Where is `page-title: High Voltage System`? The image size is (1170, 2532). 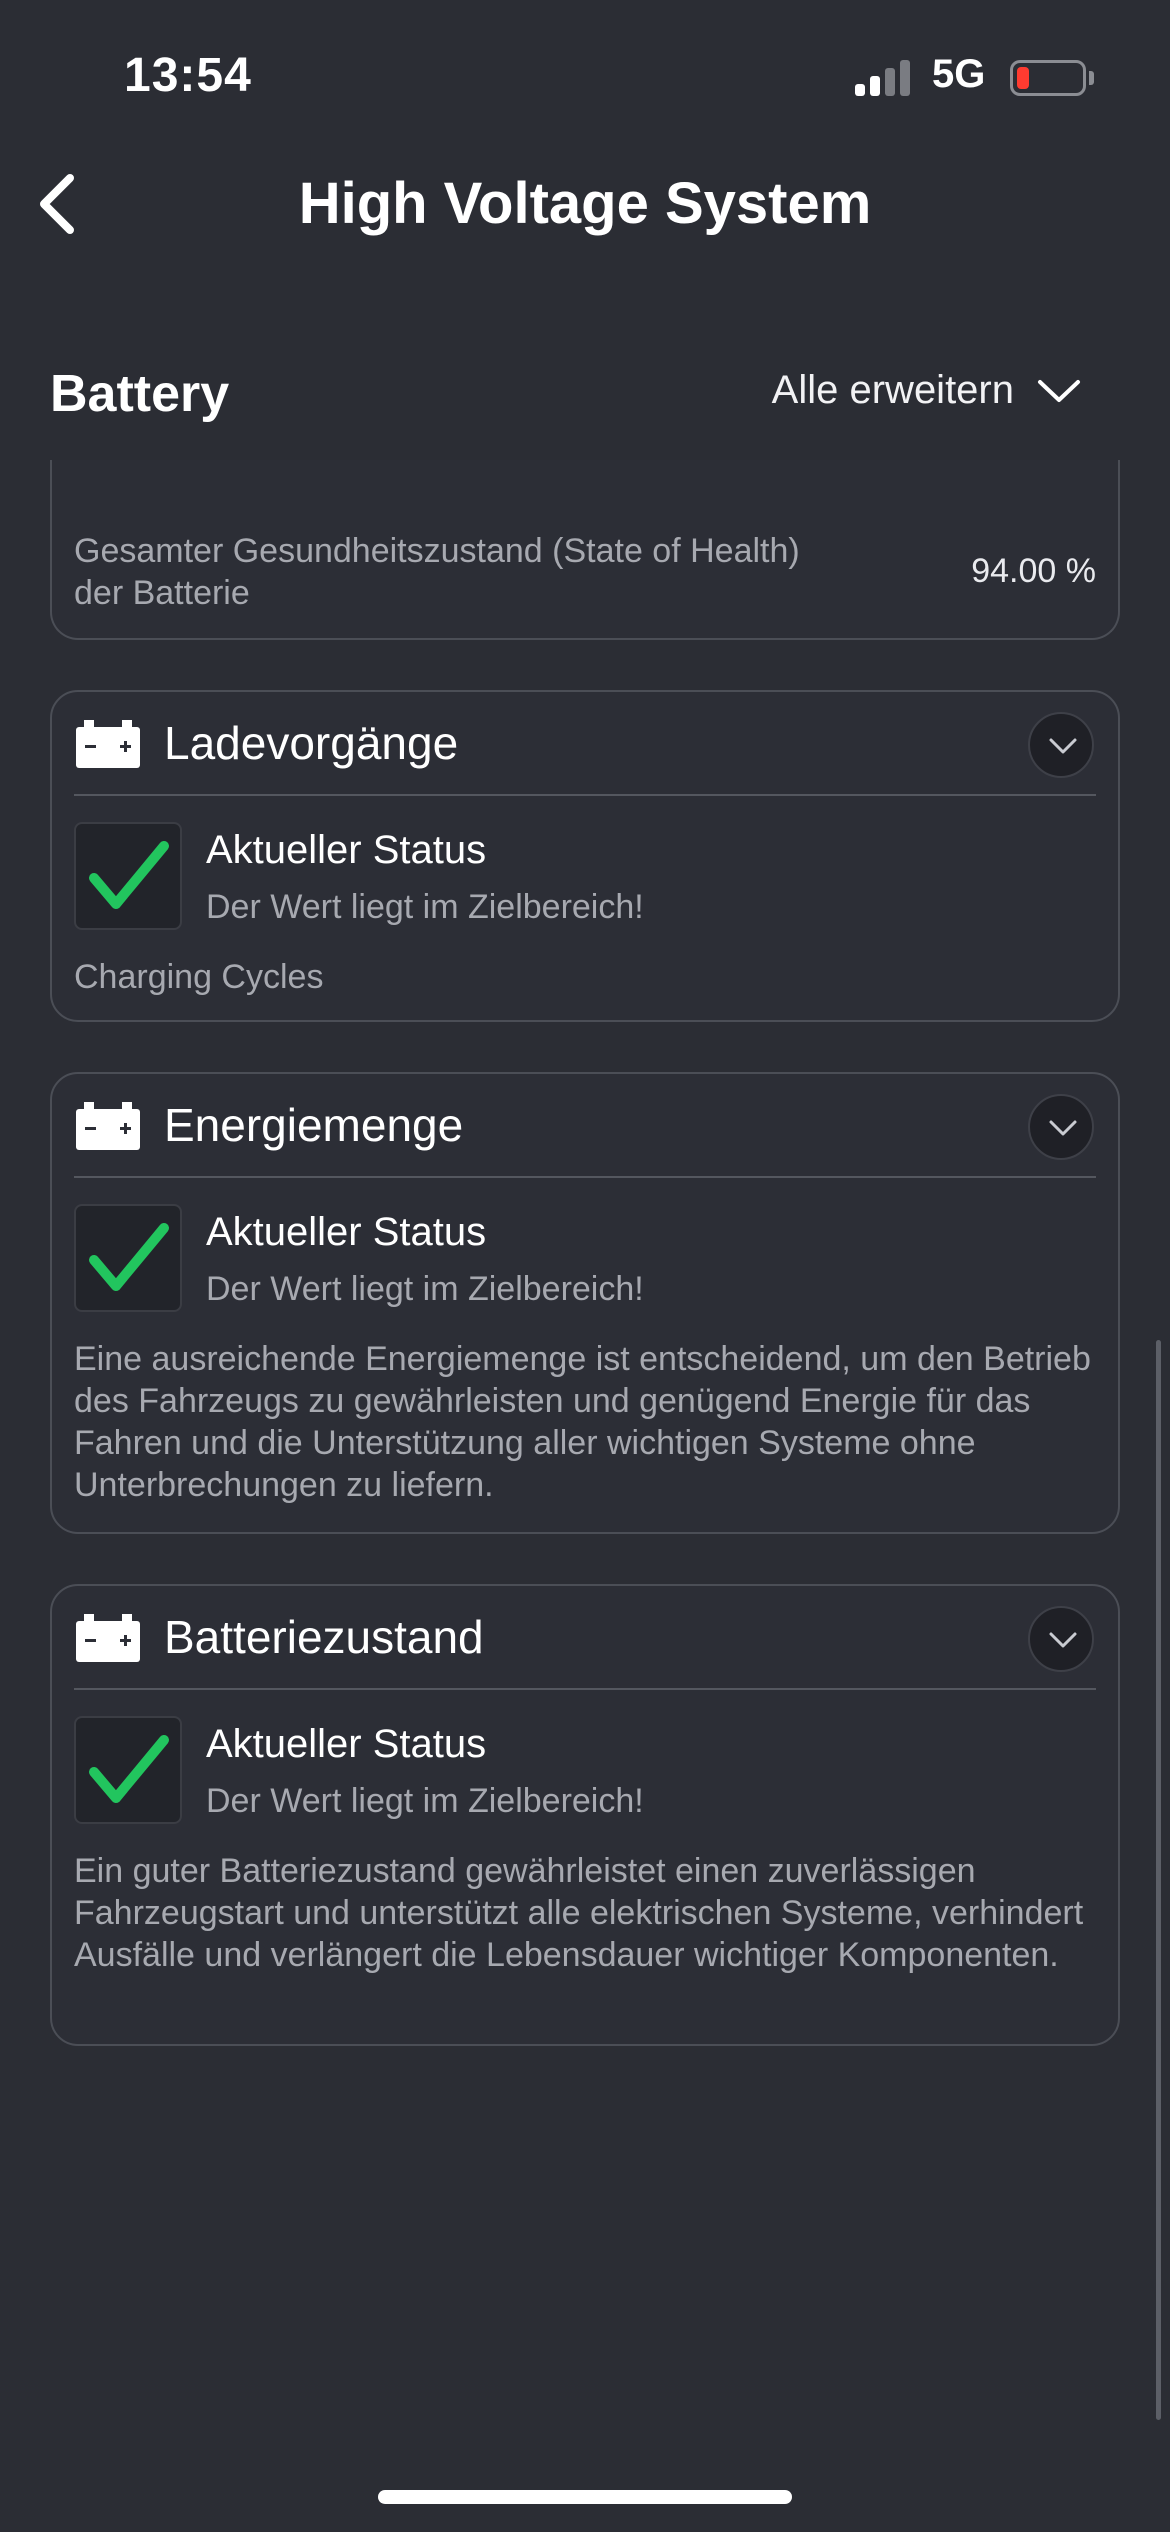 page-title: High Voltage System is located at coordinates (585, 203).